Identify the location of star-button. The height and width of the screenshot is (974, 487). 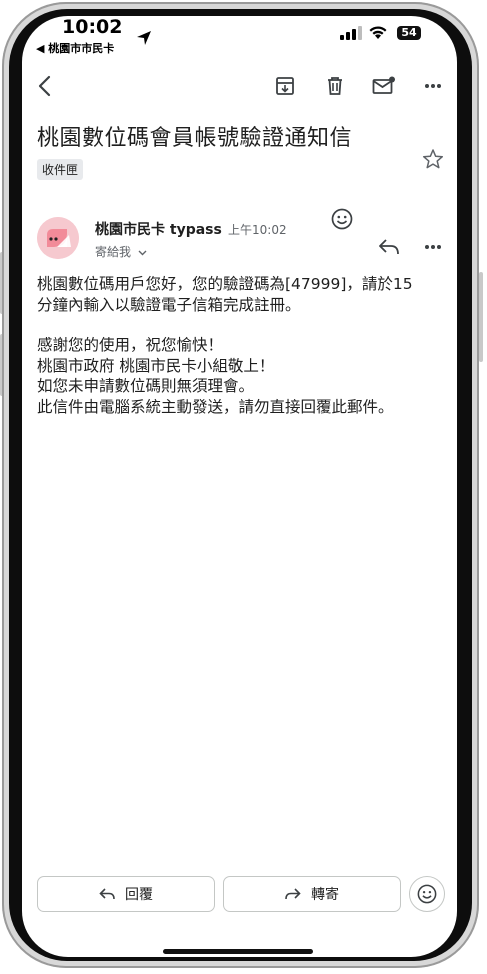
(433, 159).